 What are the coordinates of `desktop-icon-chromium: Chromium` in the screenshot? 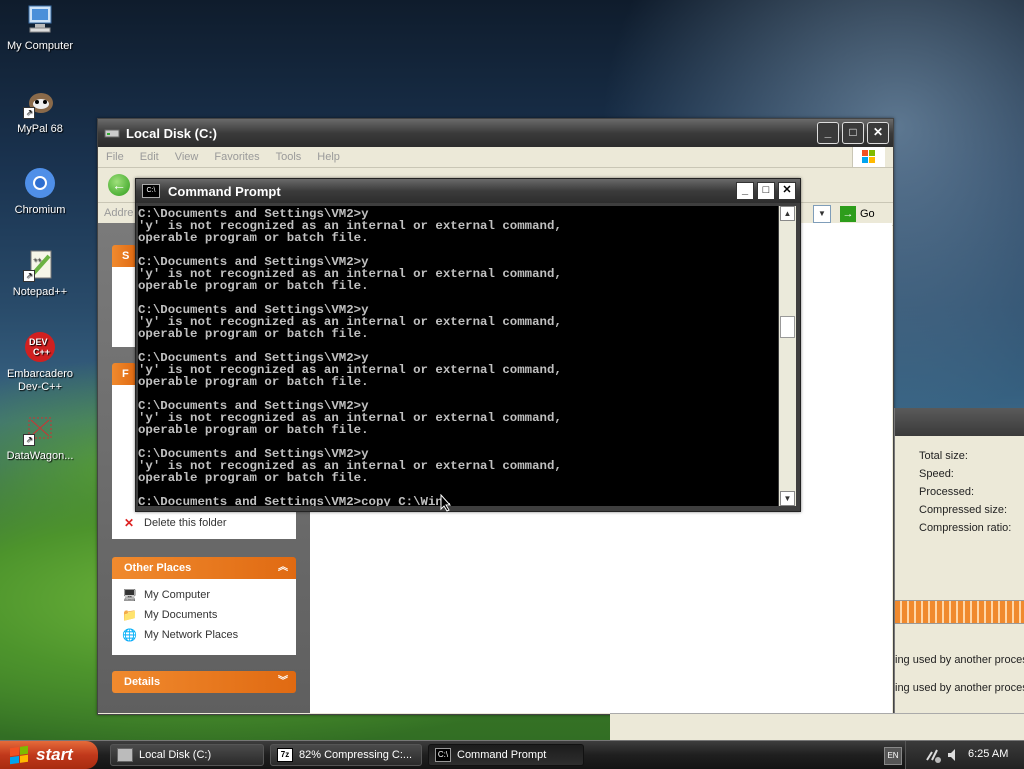 It's located at (40, 191).